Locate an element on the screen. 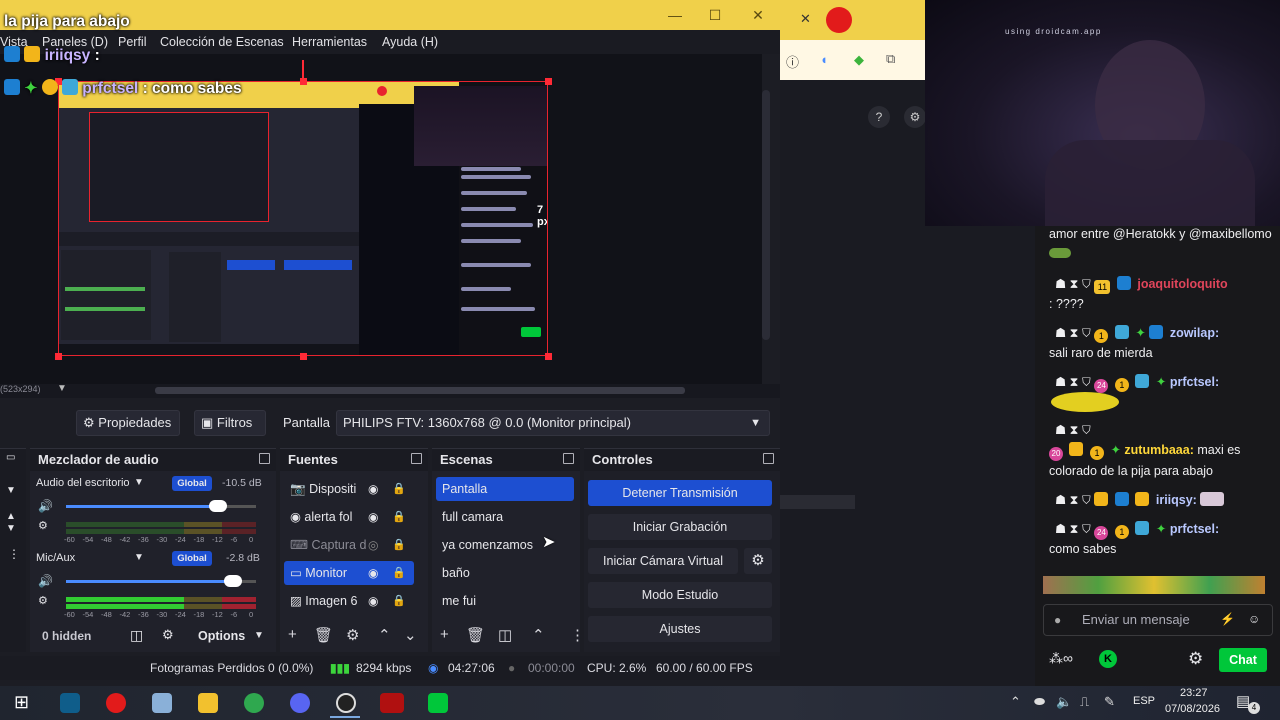 The height and width of the screenshot is (720, 1280). studio-mode-button: Modo Estudio is located at coordinates (680, 595).